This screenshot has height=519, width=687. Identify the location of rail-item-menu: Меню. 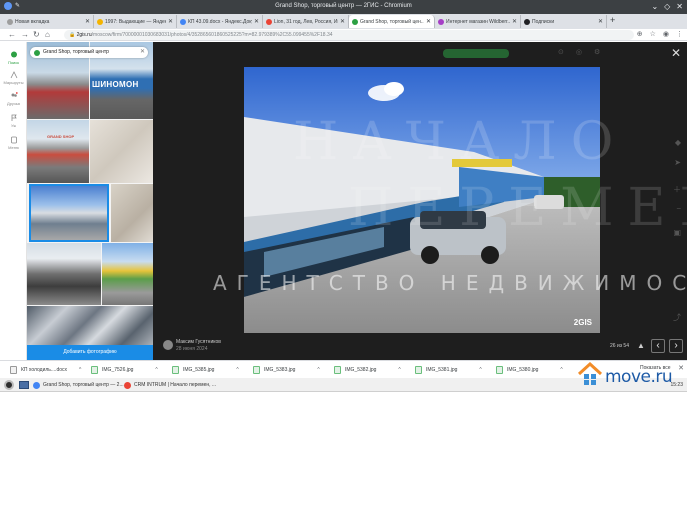
(13, 143).